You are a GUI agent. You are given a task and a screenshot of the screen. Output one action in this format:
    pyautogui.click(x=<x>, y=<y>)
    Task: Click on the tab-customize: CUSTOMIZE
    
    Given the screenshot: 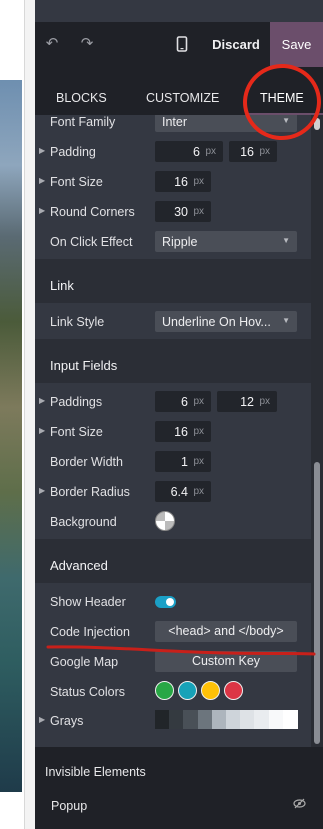 What is the action you would take?
    pyautogui.click(x=182, y=98)
    